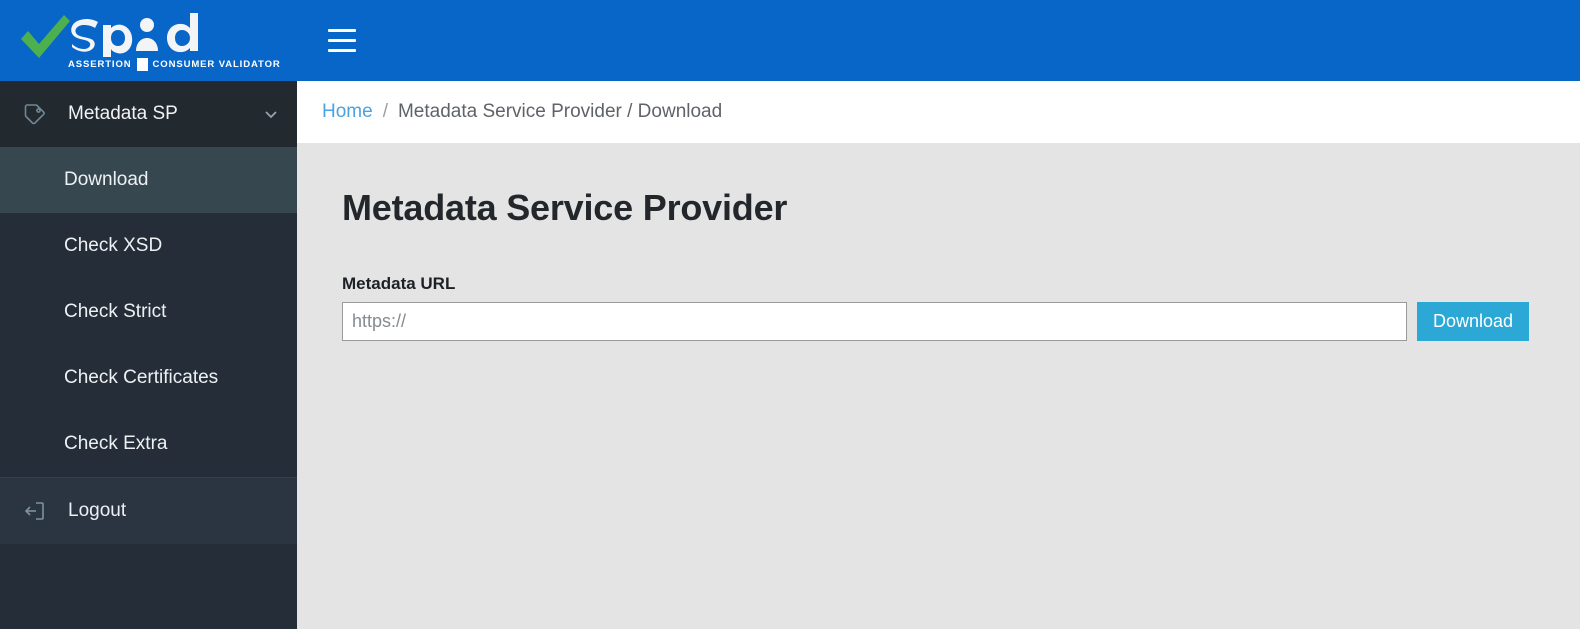  I want to click on sidebar-item-check-strict: Check Strict, so click(148, 312).